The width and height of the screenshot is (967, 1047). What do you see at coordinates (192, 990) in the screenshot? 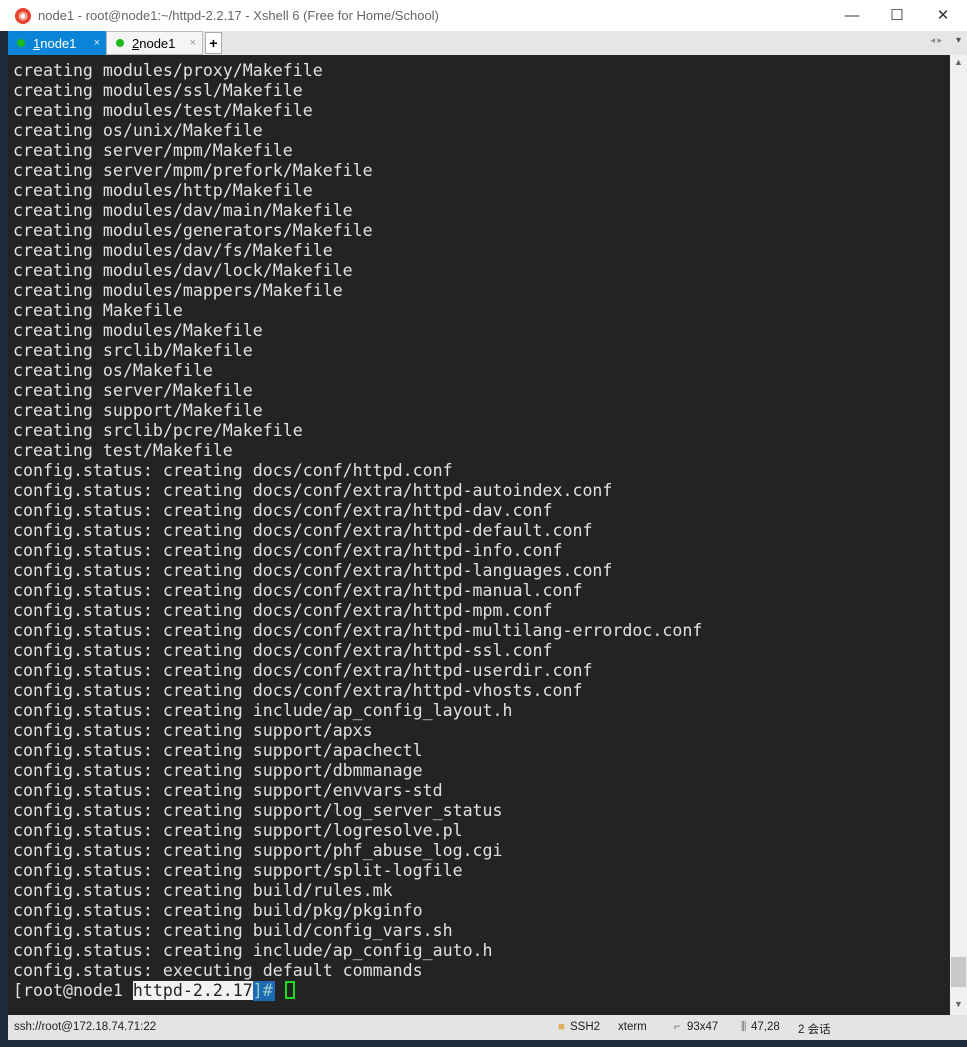
I see `prompt-directory: httpd-2.2.17` at bounding box center [192, 990].